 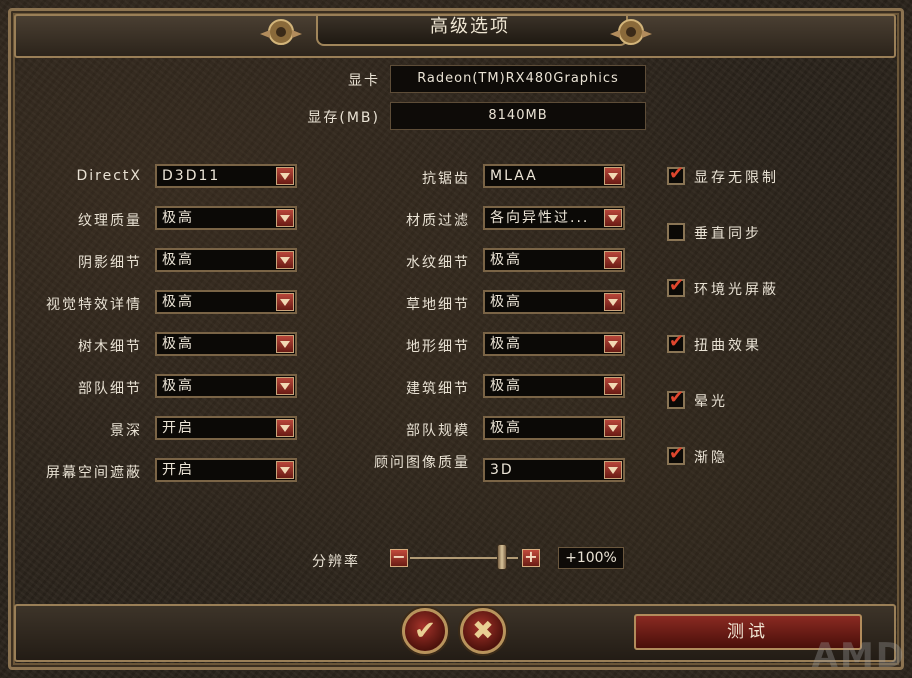 I want to click on mid_settings-dropdown-value-7: 3D, so click(x=502, y=470).